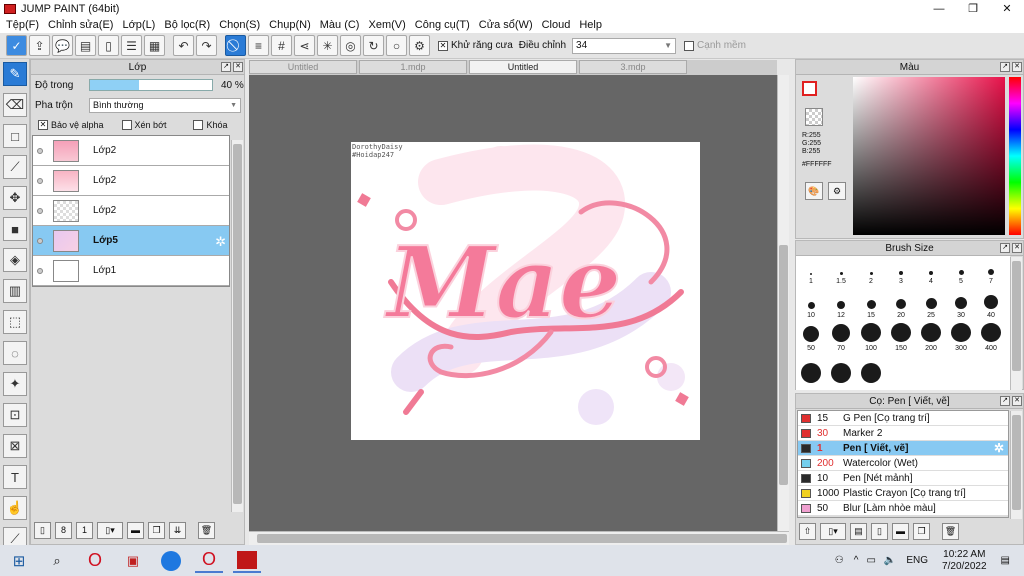 This screenshot has height=576, width=1024. What do you see at coordinates (108, 45) in the screenshot?
I see `page-icon: ▯` at bounding box center [108, 45].